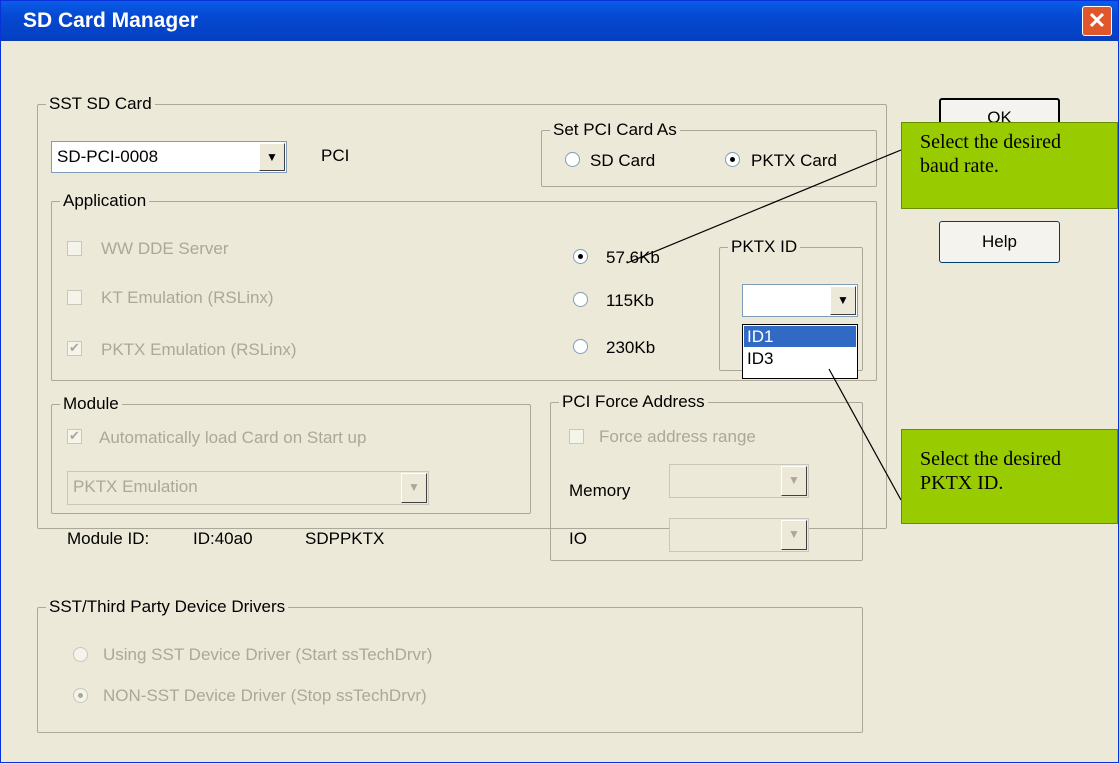 The width and height of the screenshot is (1119, 764). What do you see at coordinates (991, 459) in the screenshot?
I see `pktx-callout-line1: Select the desired` at bounding box center [991, 459].